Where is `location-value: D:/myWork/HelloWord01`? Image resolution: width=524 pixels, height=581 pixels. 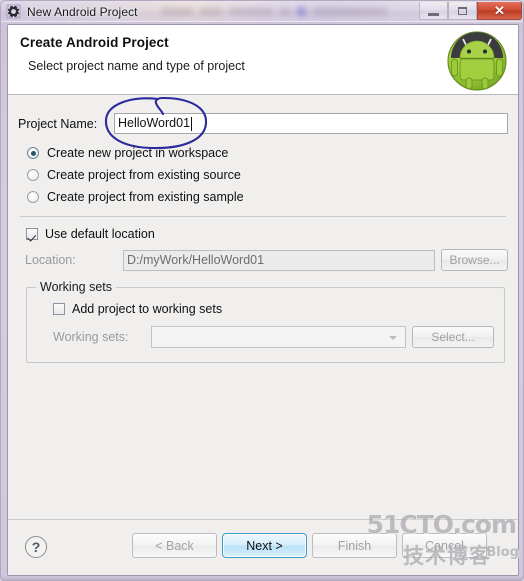
location-value: D:/myWork/HelloWord01 is located at coordinates (196, 259).